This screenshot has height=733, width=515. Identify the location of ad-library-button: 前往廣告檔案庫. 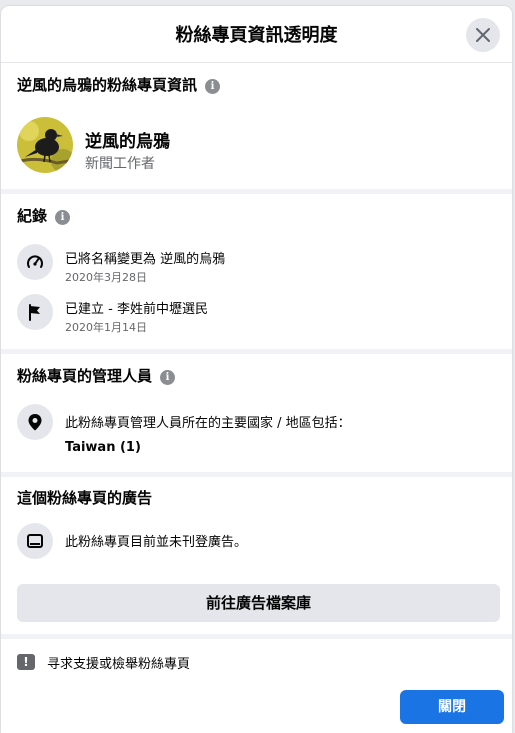
(258, 603).